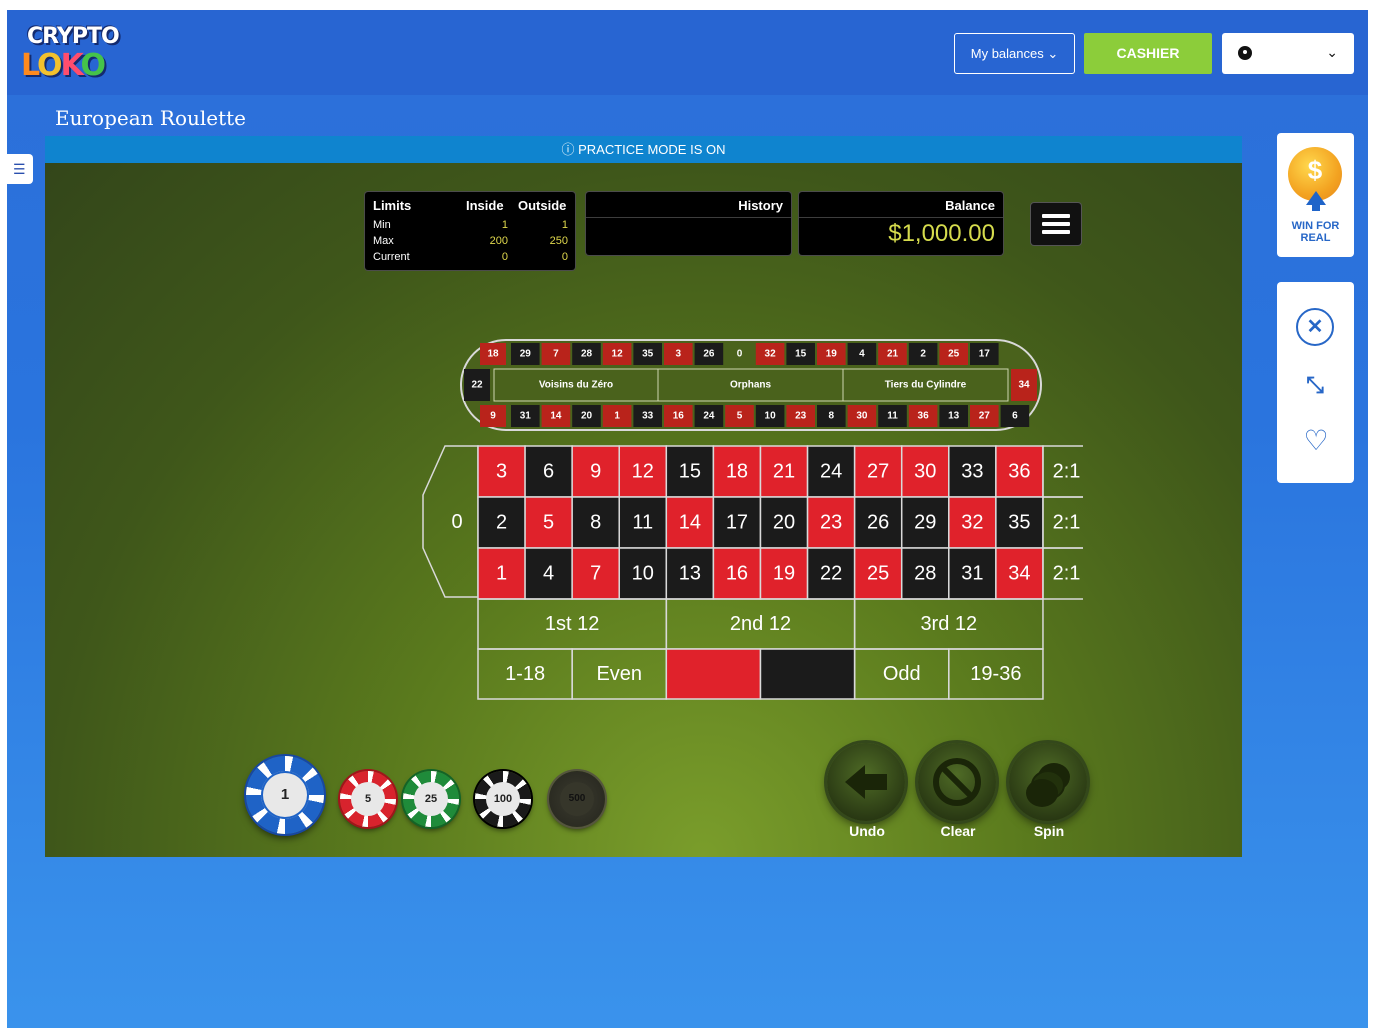 This screenshot has width=1373, height=1028. I want to click on cashier-button: CASHIER, so click(1148, 53).